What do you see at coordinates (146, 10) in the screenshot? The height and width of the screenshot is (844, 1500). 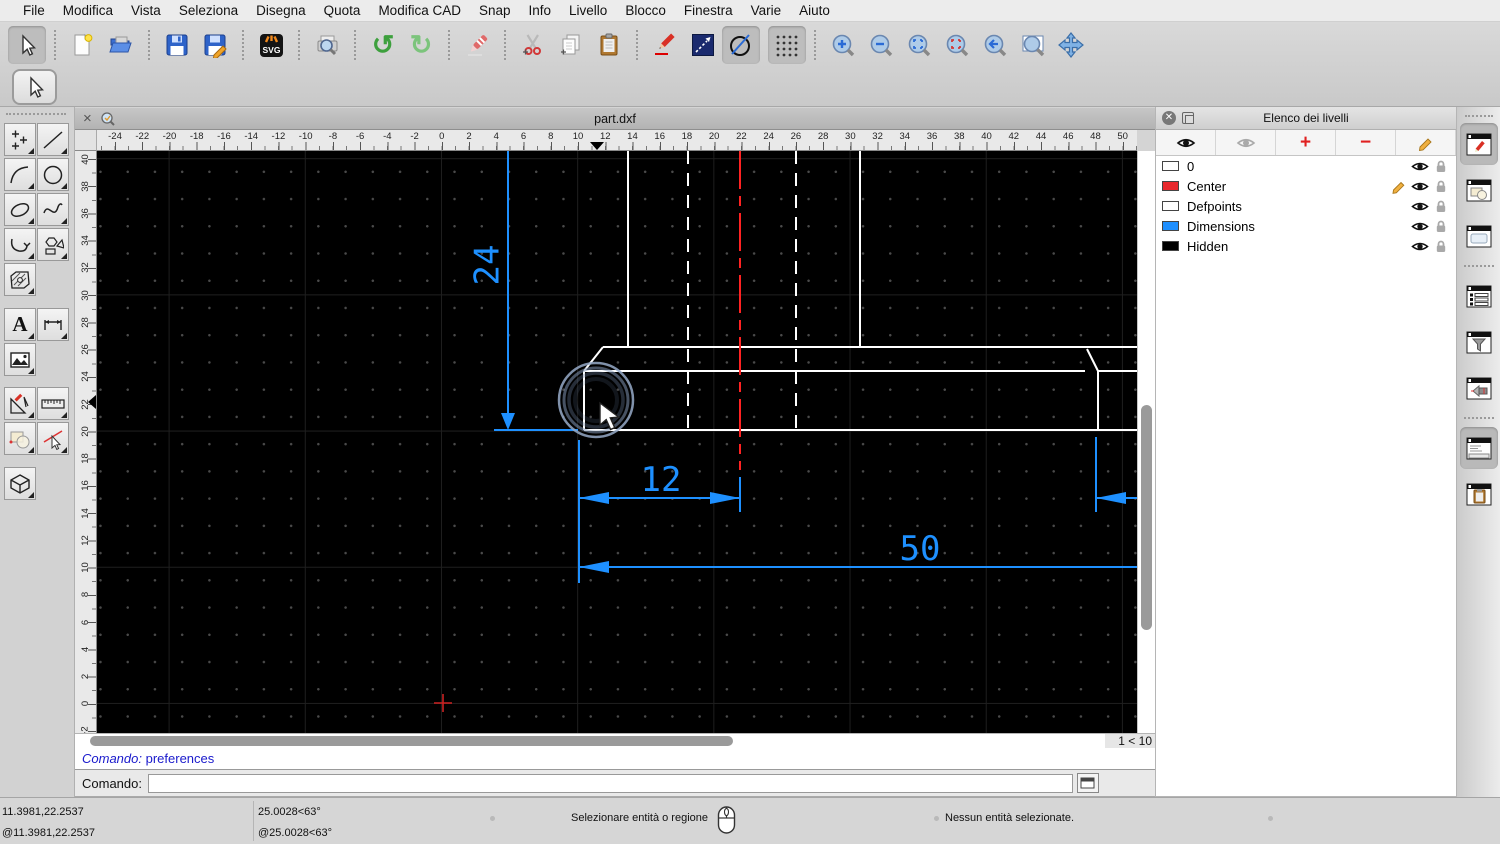 I see `menu-item: Vista` at bounding box center [146, 10].